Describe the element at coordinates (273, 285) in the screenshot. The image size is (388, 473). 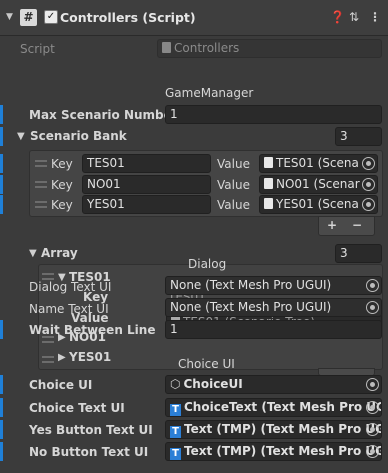
I see `dialog-text-ui-field: None (Text Mesh Pro UGUI)` at that location.